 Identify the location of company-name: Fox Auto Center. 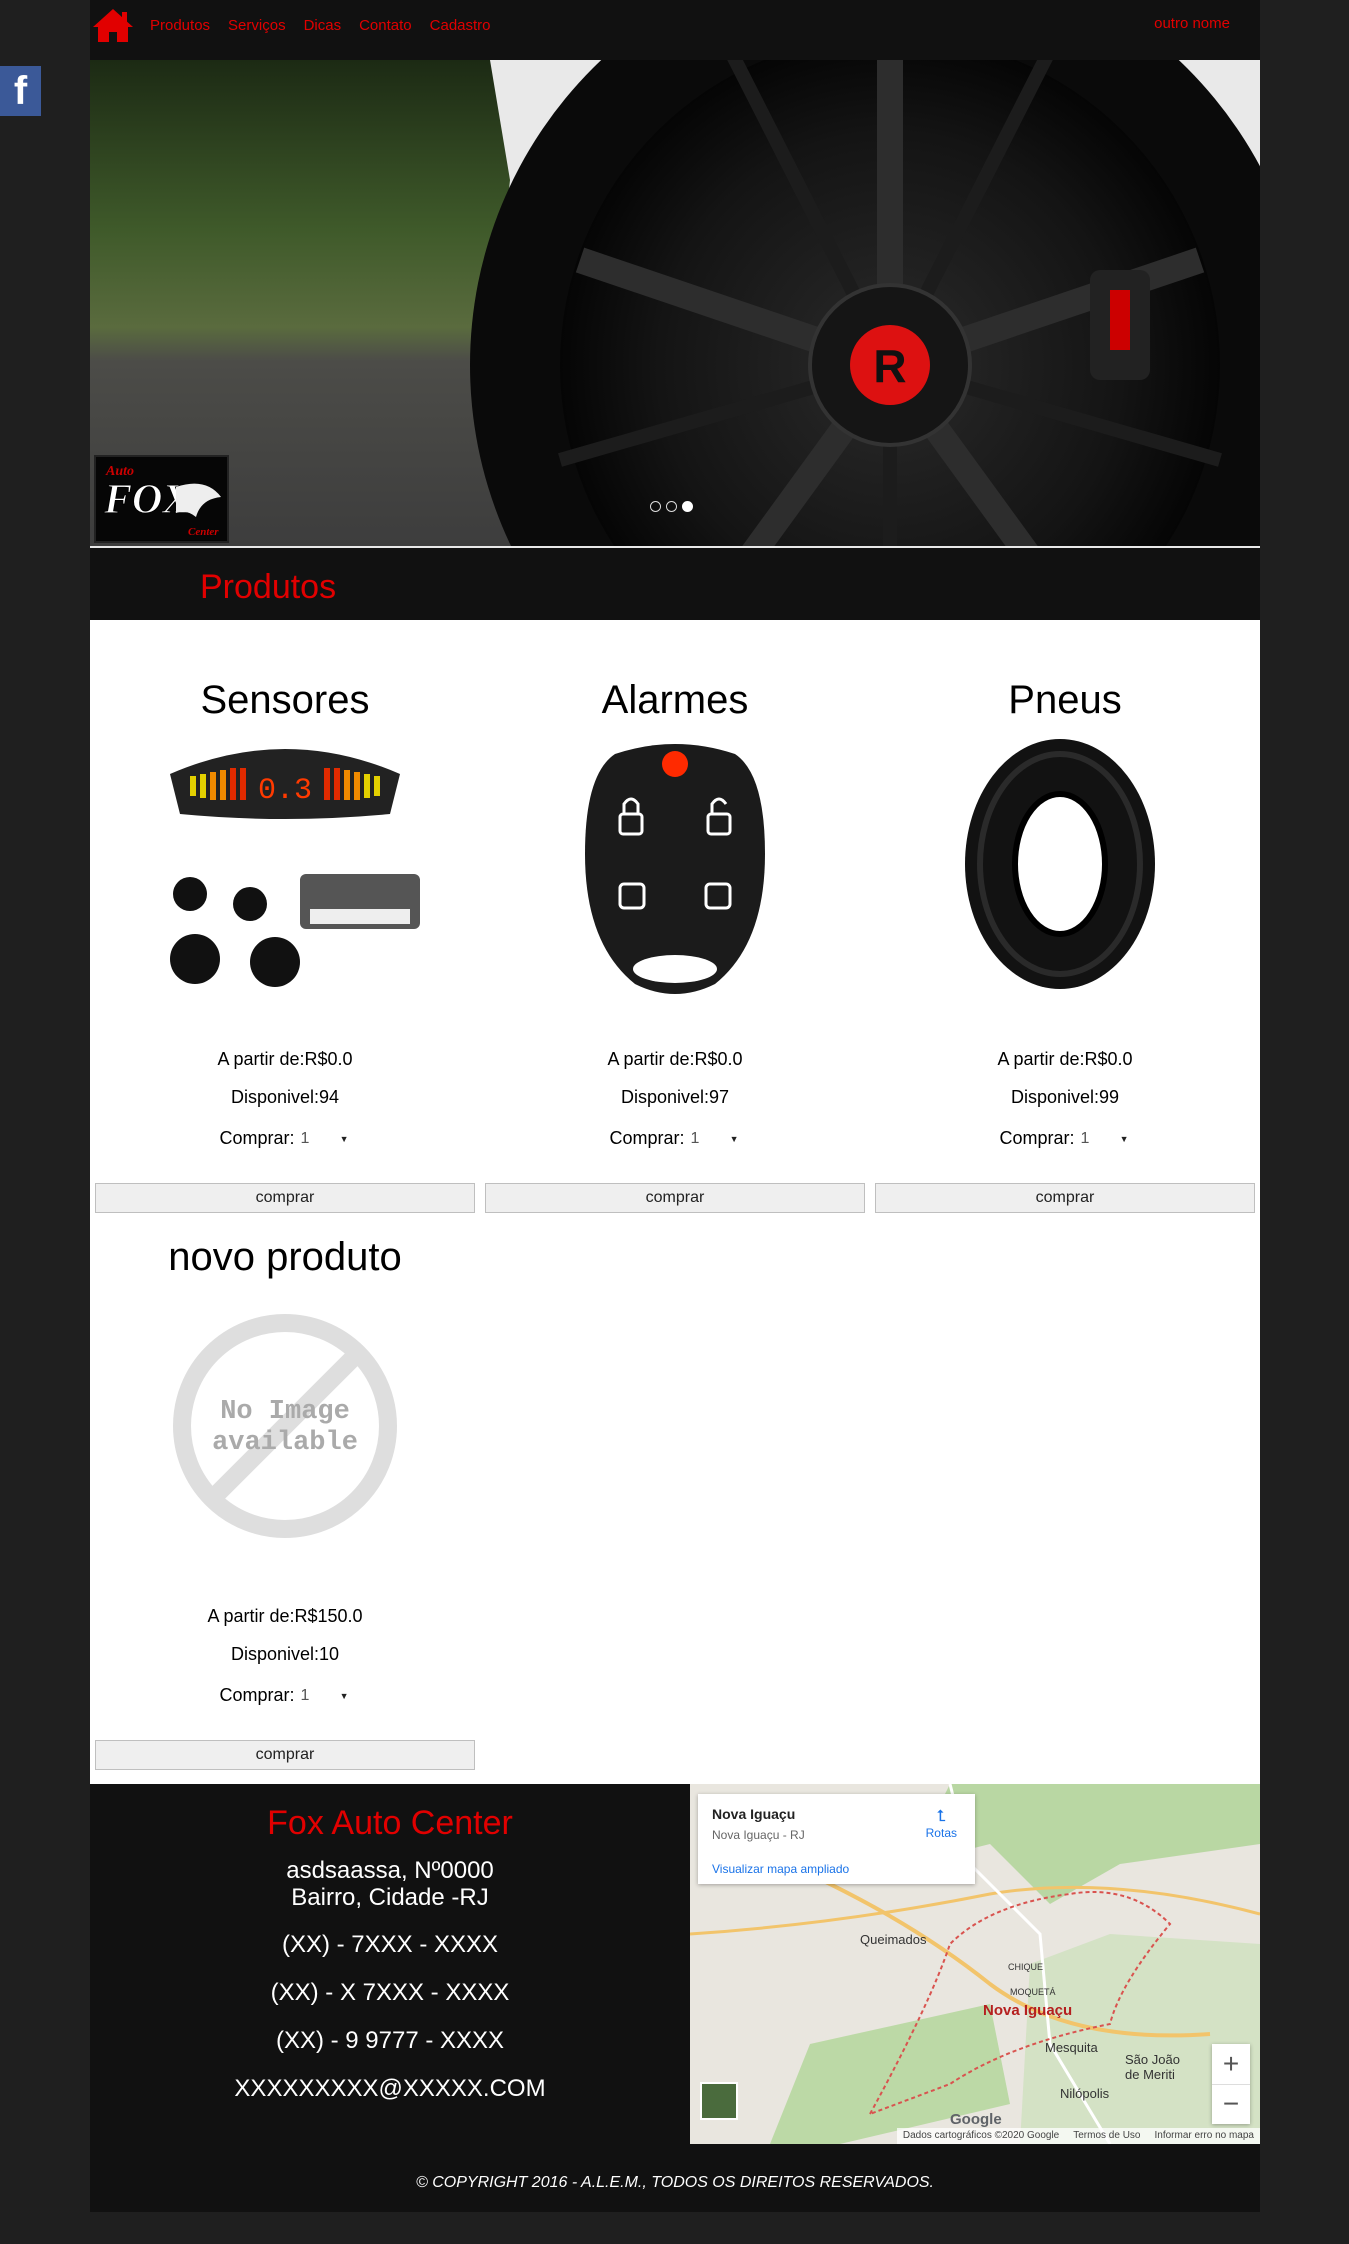
(390, 1823).